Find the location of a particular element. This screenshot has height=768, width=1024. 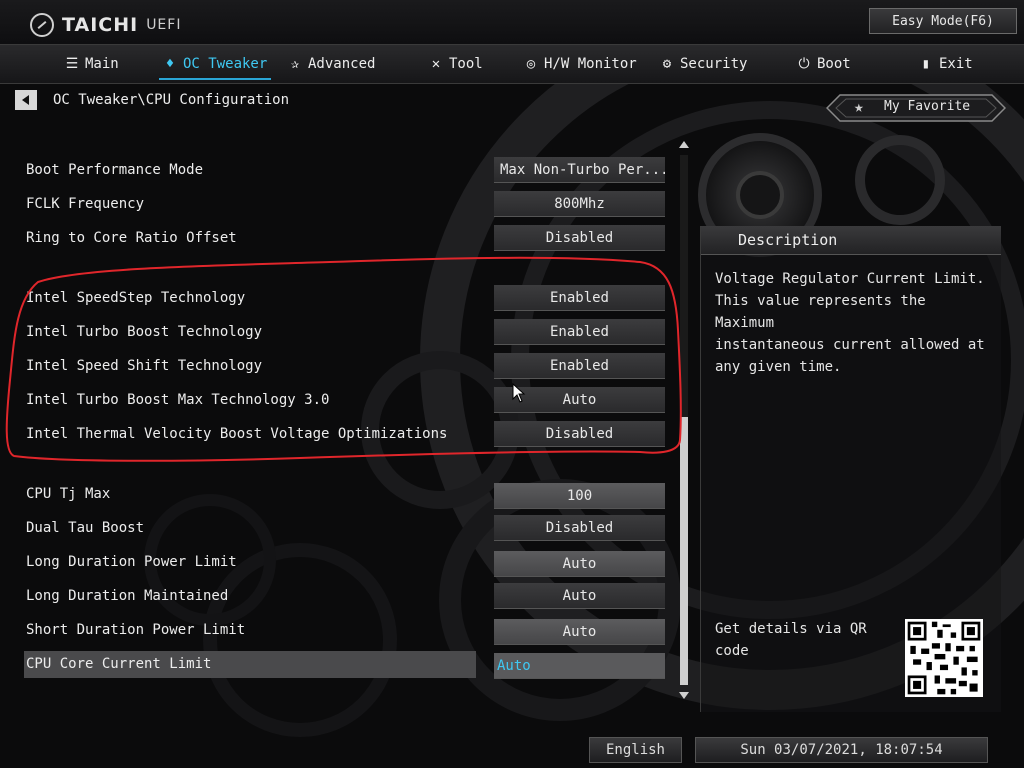

shield-icon: ⚙ is located at coordinates (667, 64).